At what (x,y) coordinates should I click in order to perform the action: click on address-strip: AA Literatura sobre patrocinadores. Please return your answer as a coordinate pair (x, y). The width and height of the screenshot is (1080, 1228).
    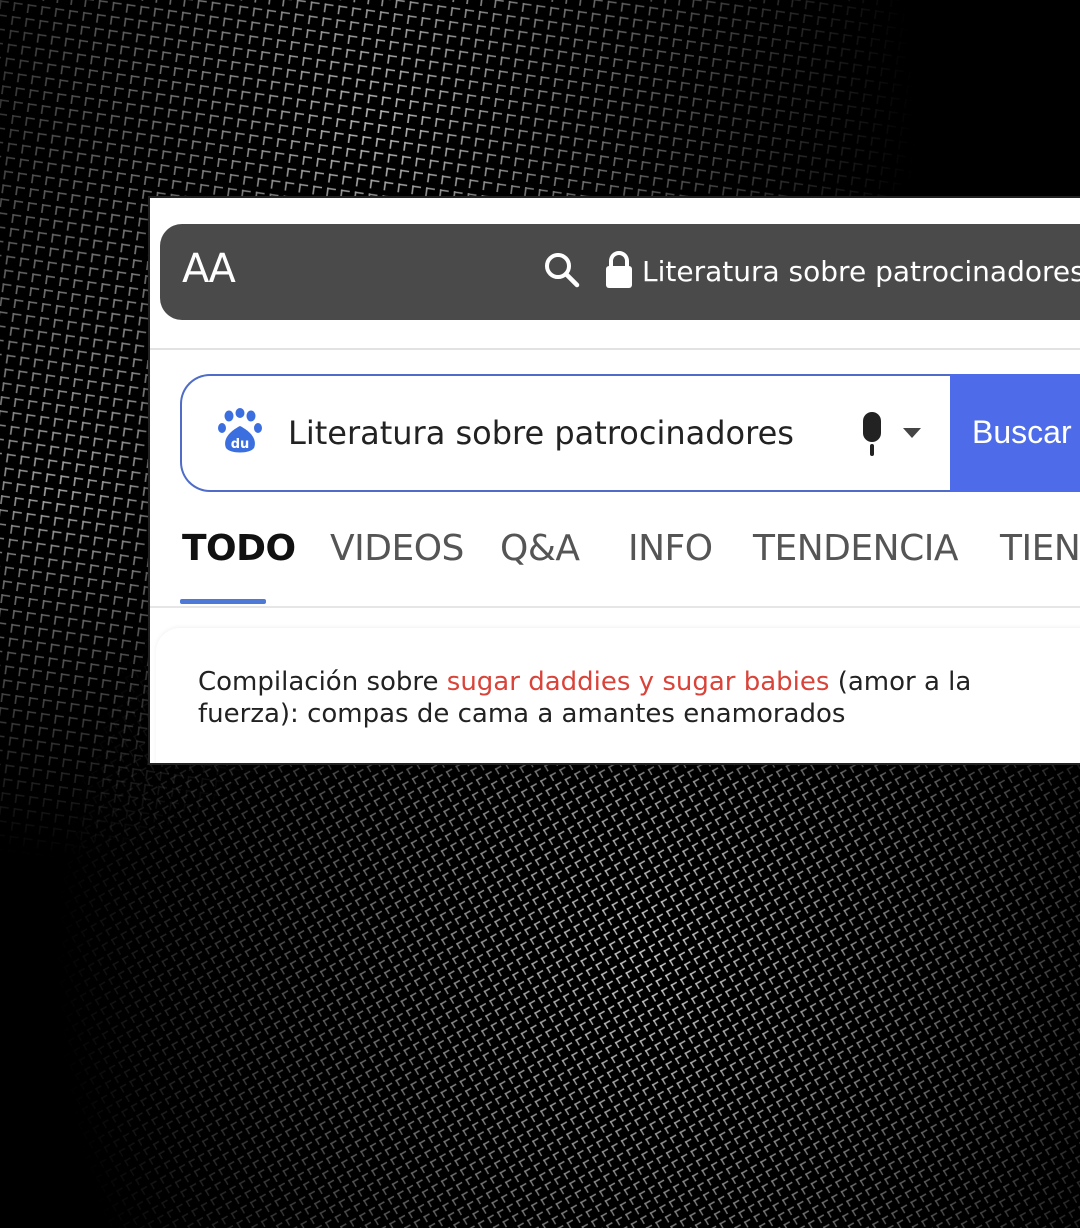
    Looking at the image, I should click on (615, 274).